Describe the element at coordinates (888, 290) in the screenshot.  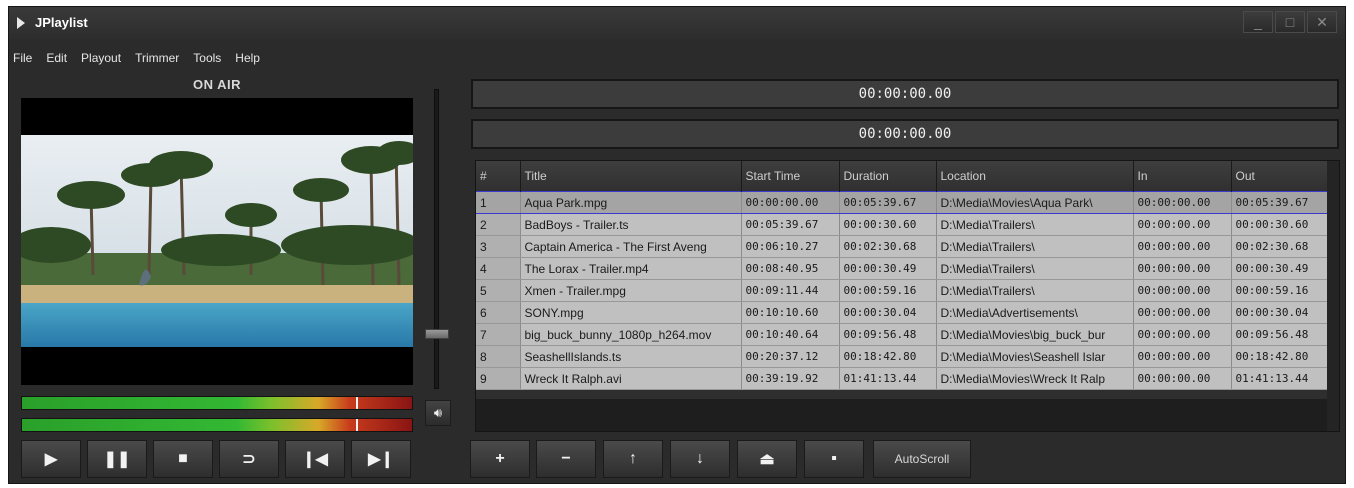
I see `cell-duration: 00:00:59.16` at that location.